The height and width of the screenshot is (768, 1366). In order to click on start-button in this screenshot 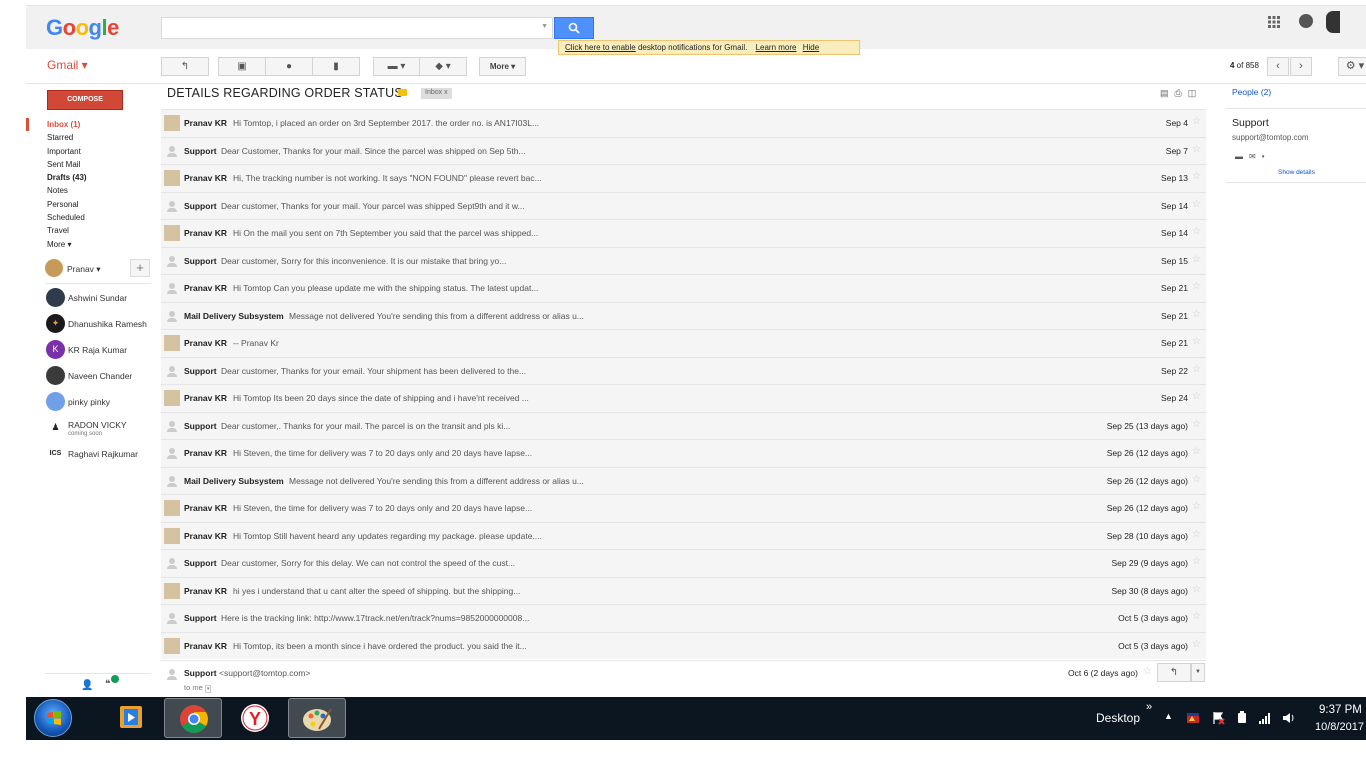, I will do `click(53, 718)`.